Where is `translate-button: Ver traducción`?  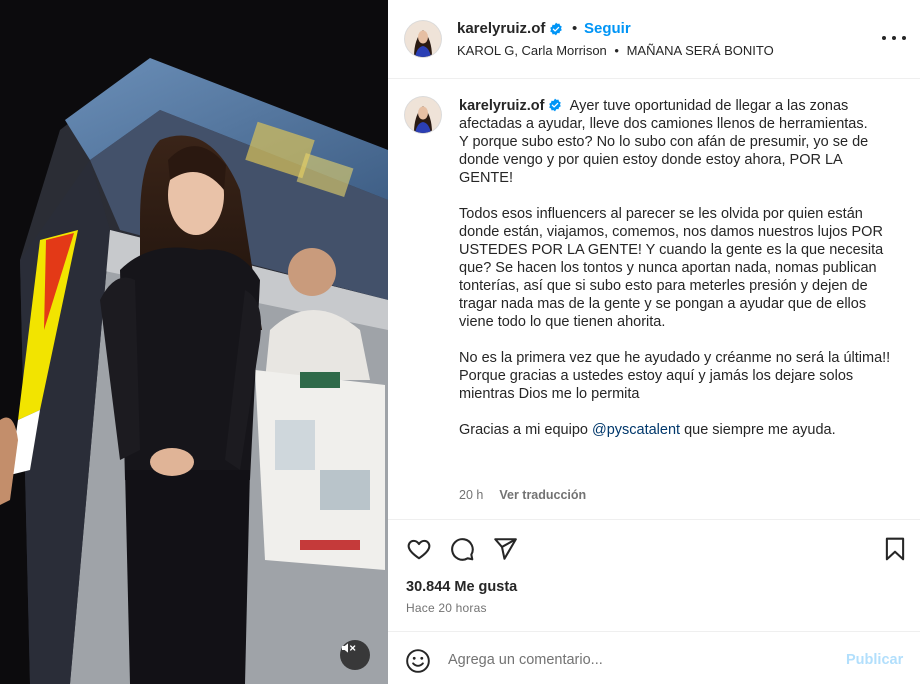 translate-button: Ver traducción is located at coordinates (542, 495).